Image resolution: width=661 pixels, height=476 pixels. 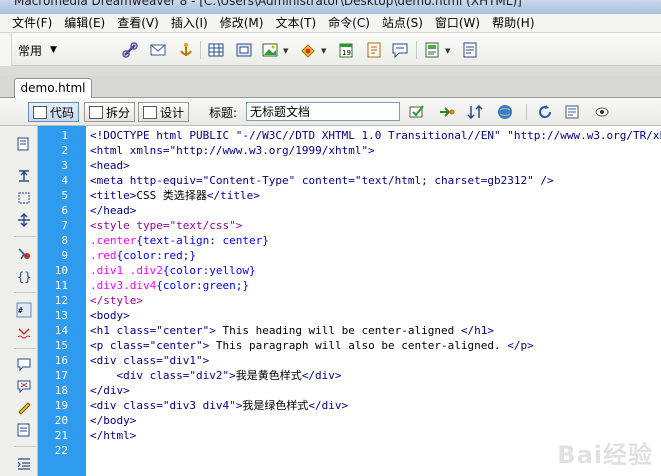 What do you see at coordinates (417, 112) in the screenshot?
I see `validate-icon` at bounding box center [417, 112].